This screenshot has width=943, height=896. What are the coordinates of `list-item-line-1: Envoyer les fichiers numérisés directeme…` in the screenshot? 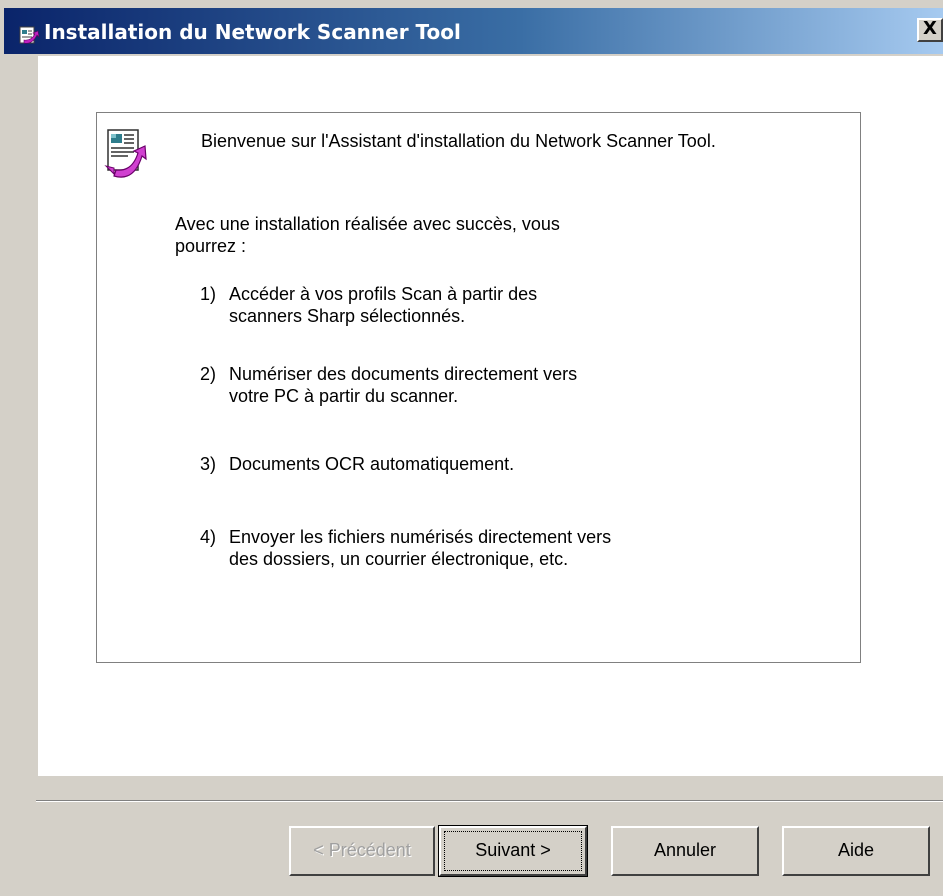 It's located at (420, 537).